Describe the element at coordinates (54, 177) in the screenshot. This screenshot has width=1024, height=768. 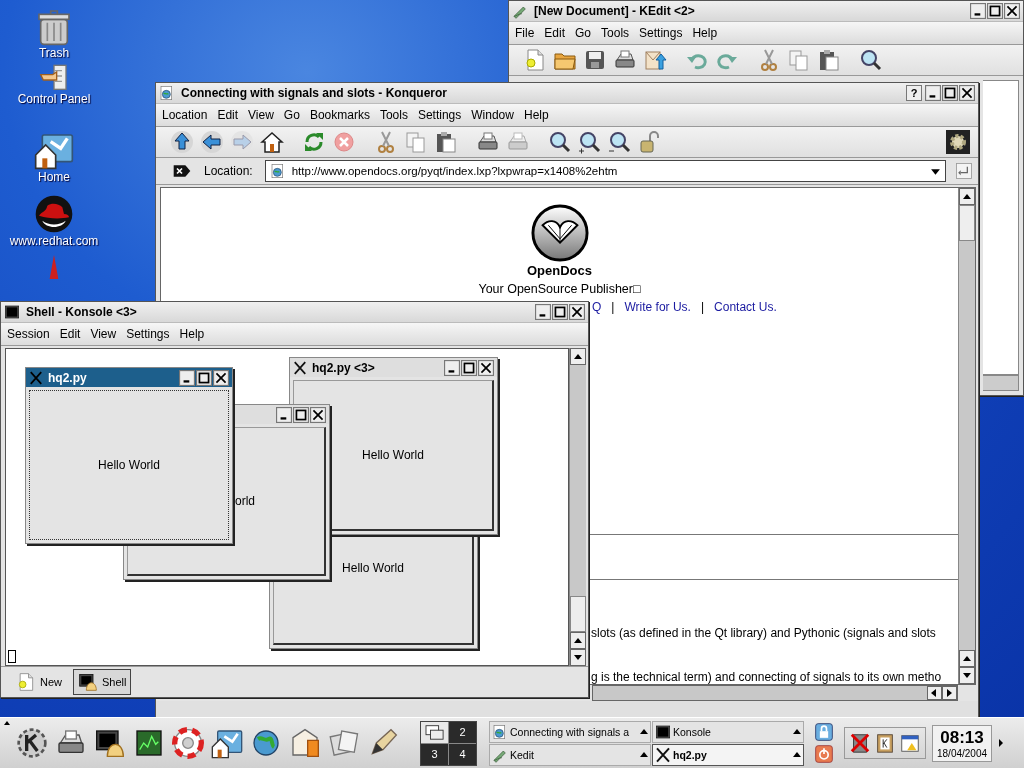
I see `desktop-icon-label: Home` at that location.